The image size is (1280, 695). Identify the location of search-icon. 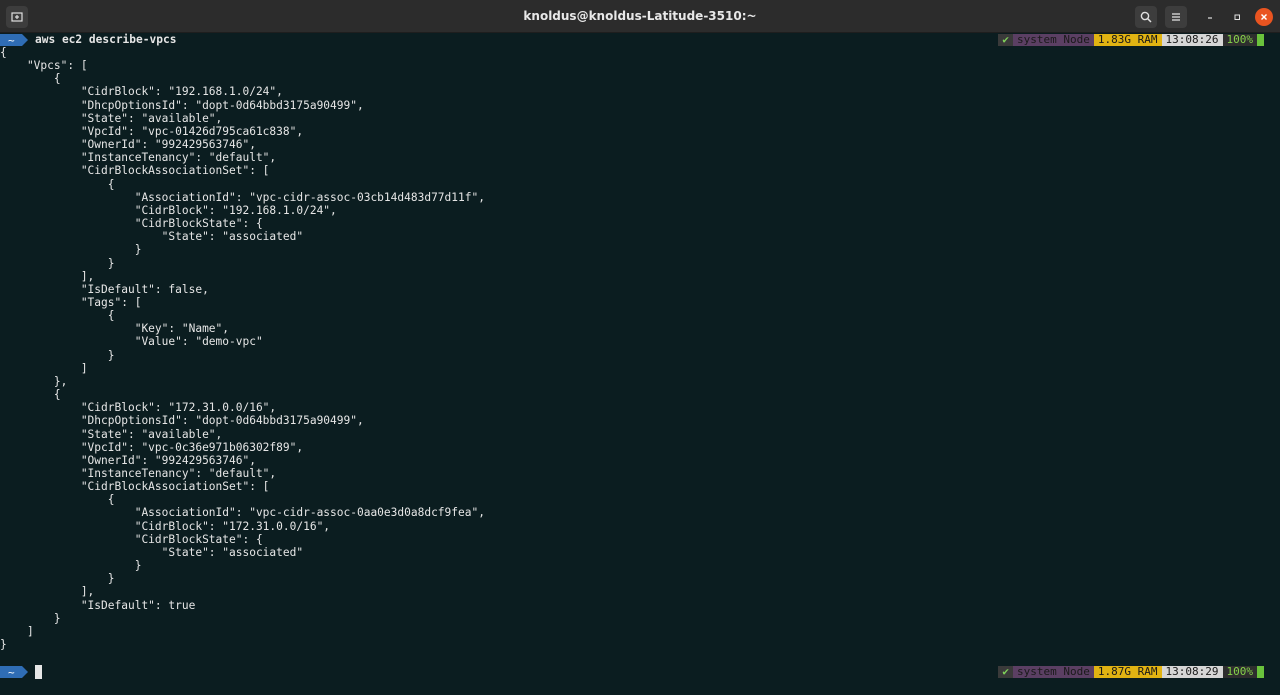
(1146, 17).